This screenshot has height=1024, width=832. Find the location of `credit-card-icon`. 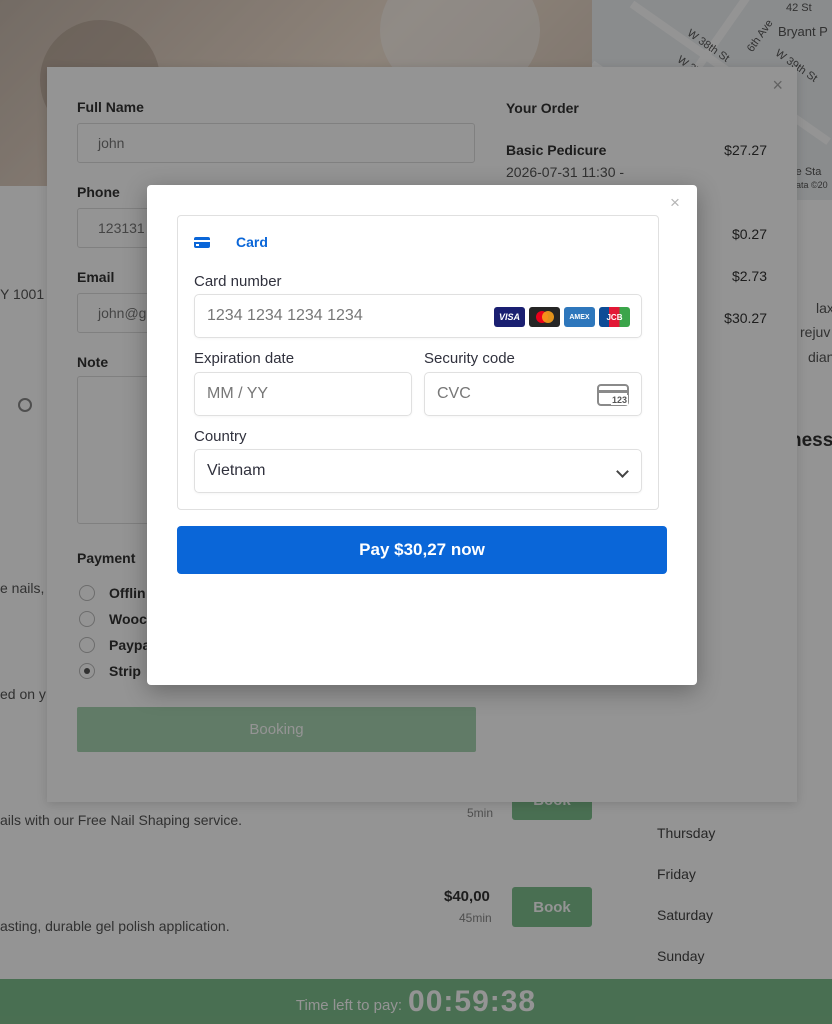

credit-card-icon is located at coordinates (202, 242).